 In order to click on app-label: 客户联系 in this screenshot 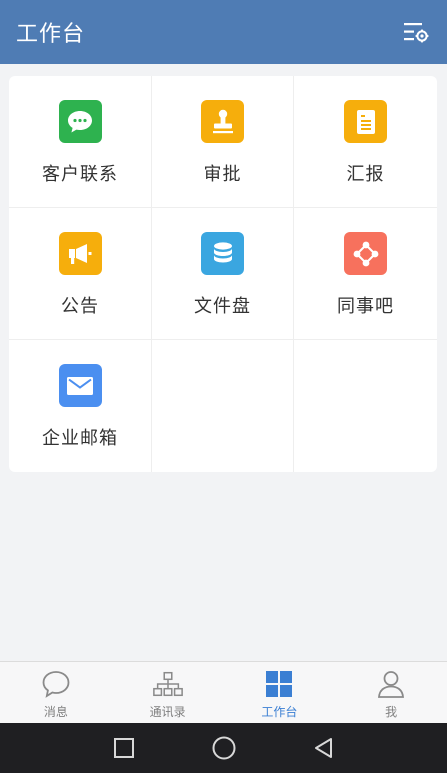, I will do `click(80, 174)`.